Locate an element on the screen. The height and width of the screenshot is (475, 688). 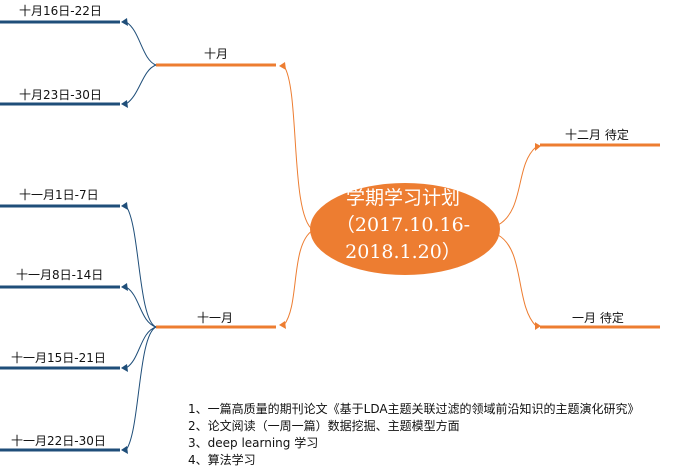
center-node-text: 学期学习计划 （2017.10.16- 2018.1.20） is located at coordinates (403, 225).